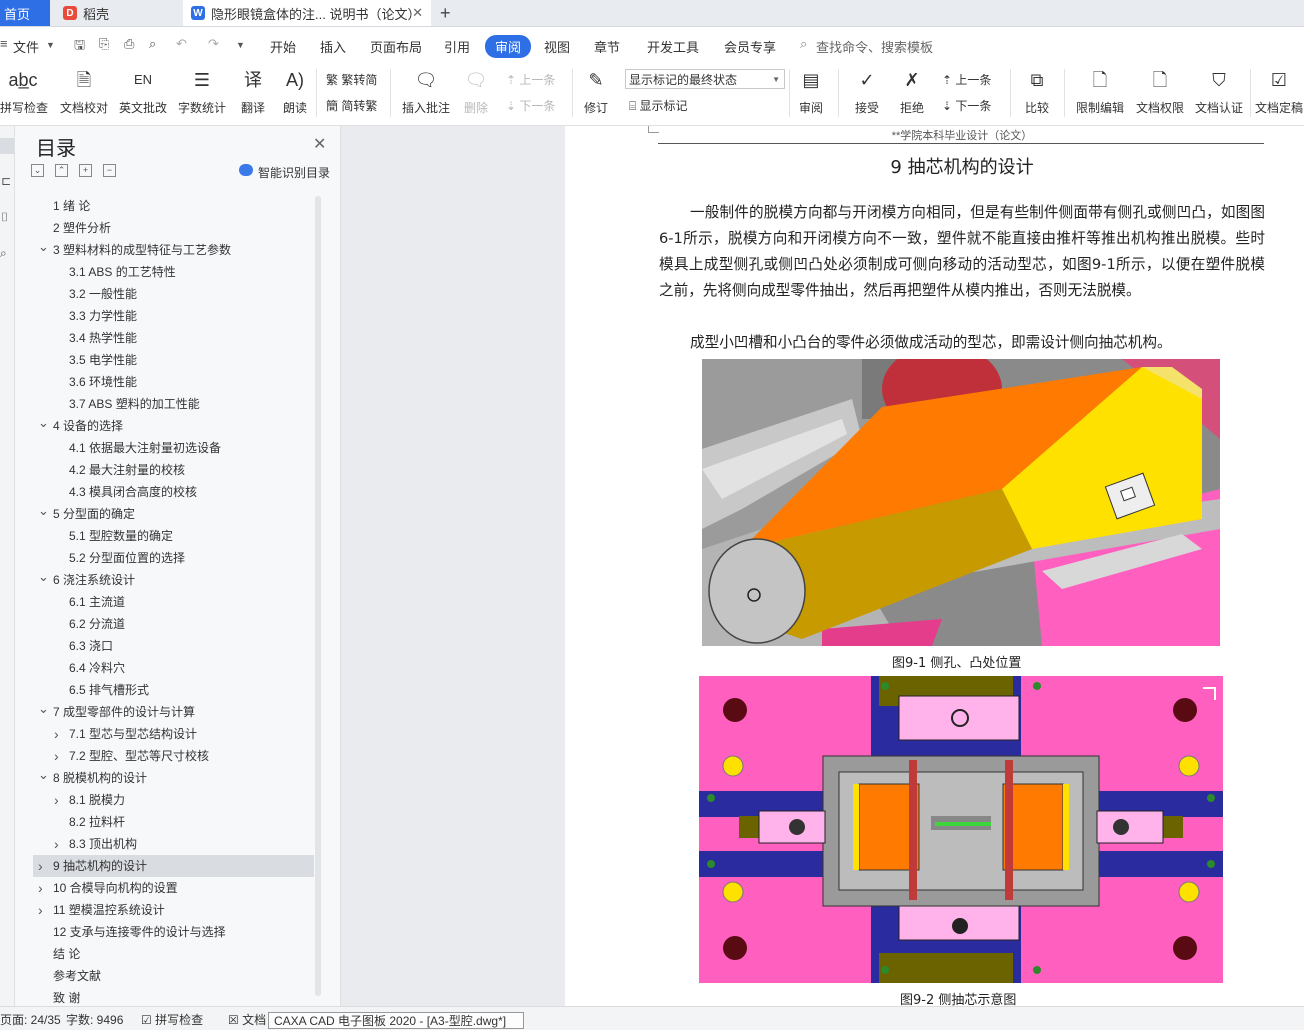 This screenshot has height=1030, width=1304. What do you see at coordinates (109, 170) in the screenshot?
I see `remove-heading-icon: −` at bounding box center [109, 170].